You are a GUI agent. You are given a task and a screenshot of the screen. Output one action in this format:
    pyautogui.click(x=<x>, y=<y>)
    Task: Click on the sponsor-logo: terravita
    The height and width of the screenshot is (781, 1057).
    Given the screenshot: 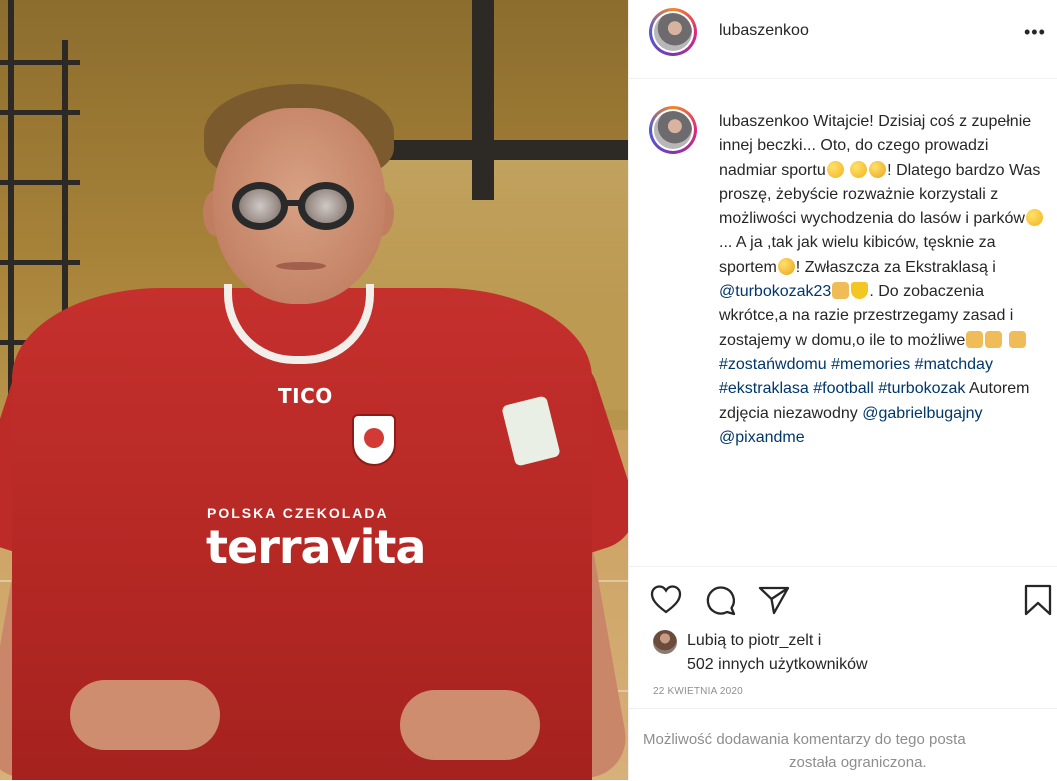 What is the action you would take?
    pyautogui.click(x=316, y=547)
    